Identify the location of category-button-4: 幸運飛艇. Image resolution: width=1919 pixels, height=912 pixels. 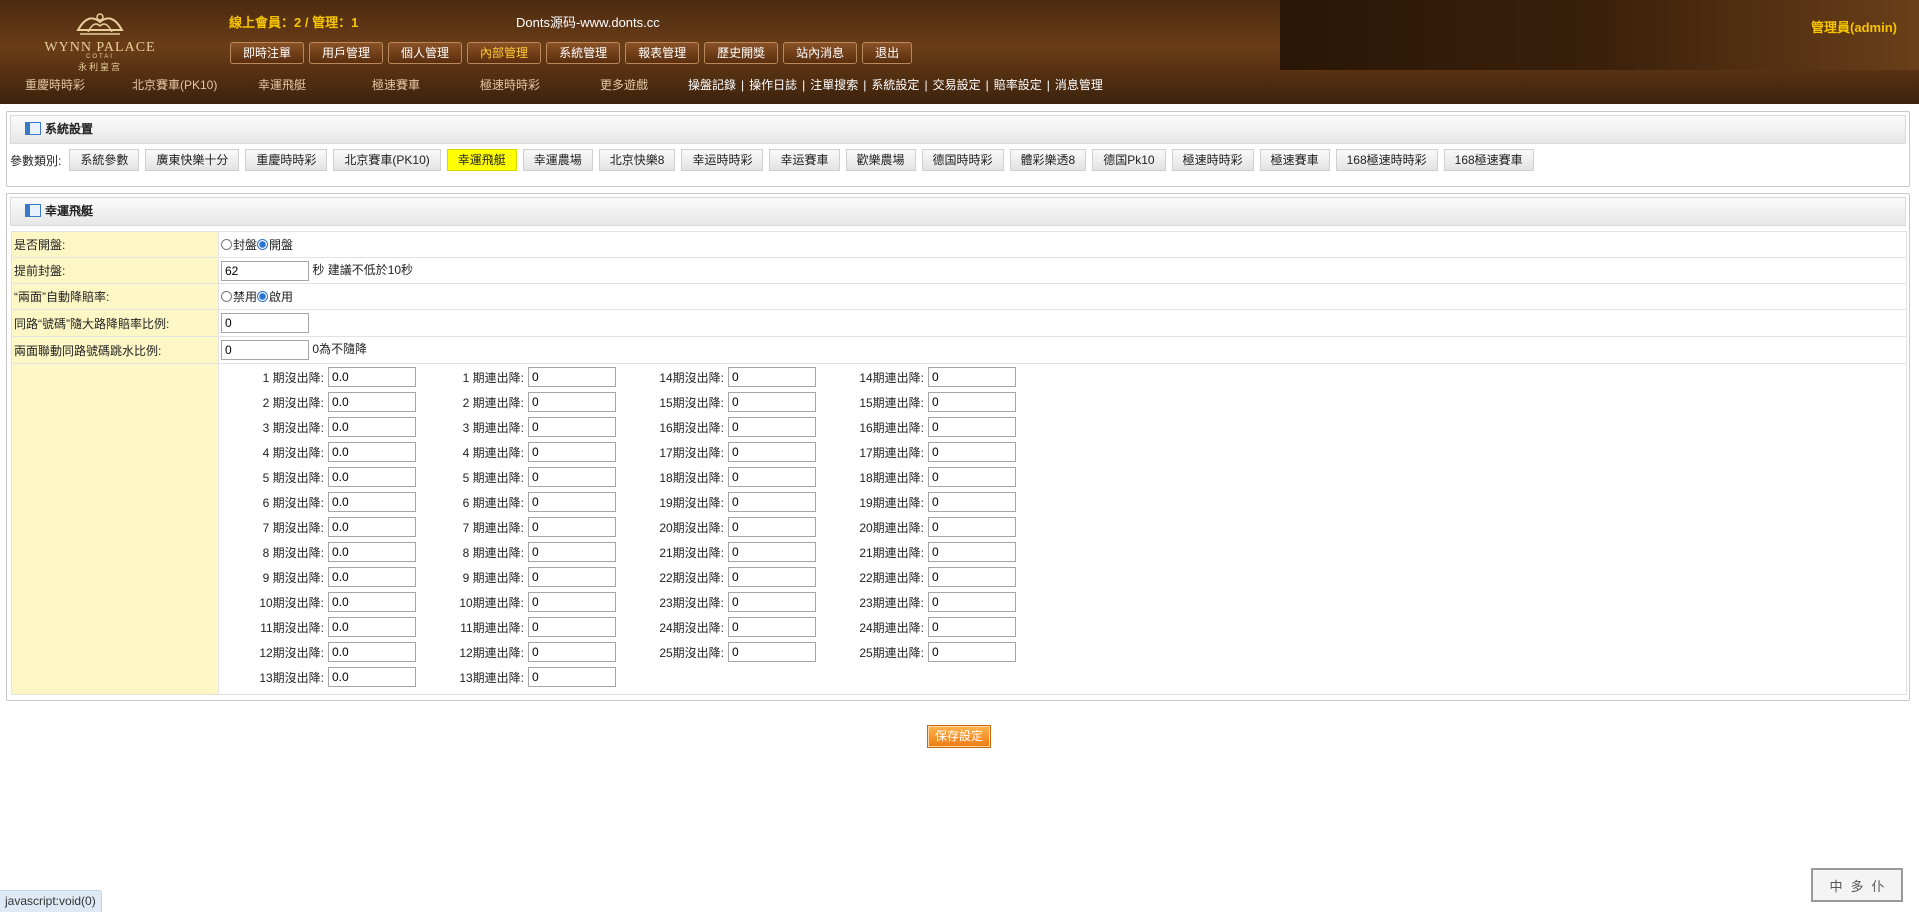
(481, 160).